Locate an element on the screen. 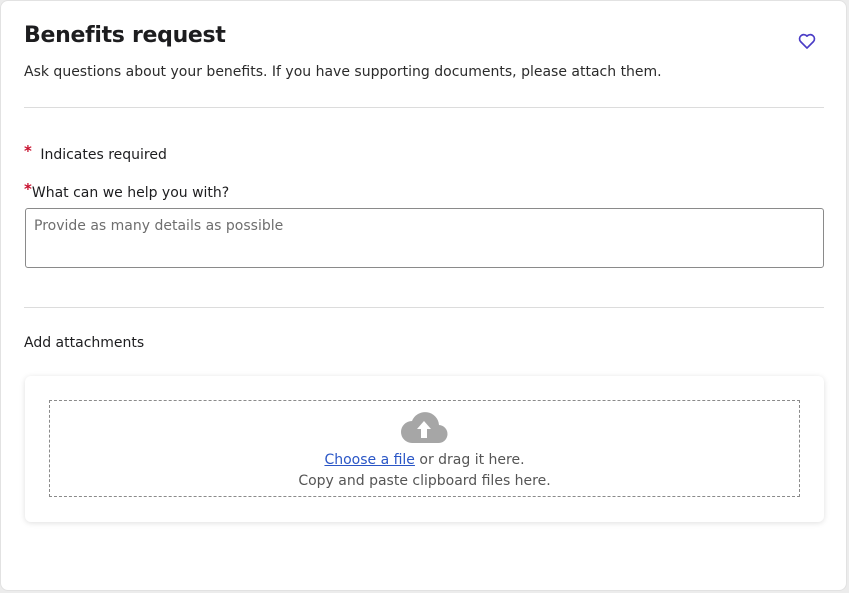 Image resolution: width=849 pixels, height=593 pixels. choose-file-link: Choose a file is located at coordinates (369, 460).